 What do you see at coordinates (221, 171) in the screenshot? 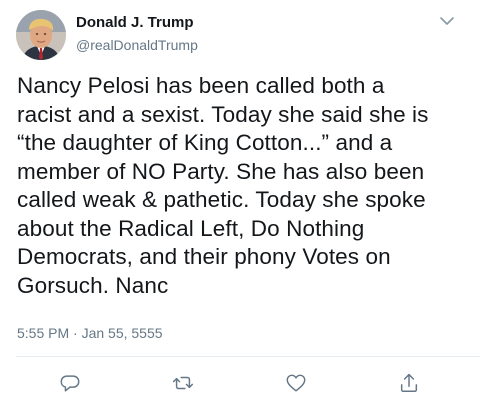
I see `tweet-line: member of NO Party. She has also been` at bounding box center [221, 171].